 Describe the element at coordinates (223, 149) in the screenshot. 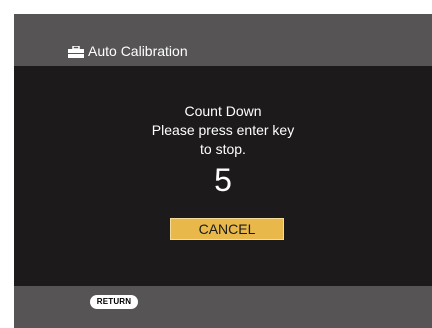

I see `message-line-3: to stop.` at that location.